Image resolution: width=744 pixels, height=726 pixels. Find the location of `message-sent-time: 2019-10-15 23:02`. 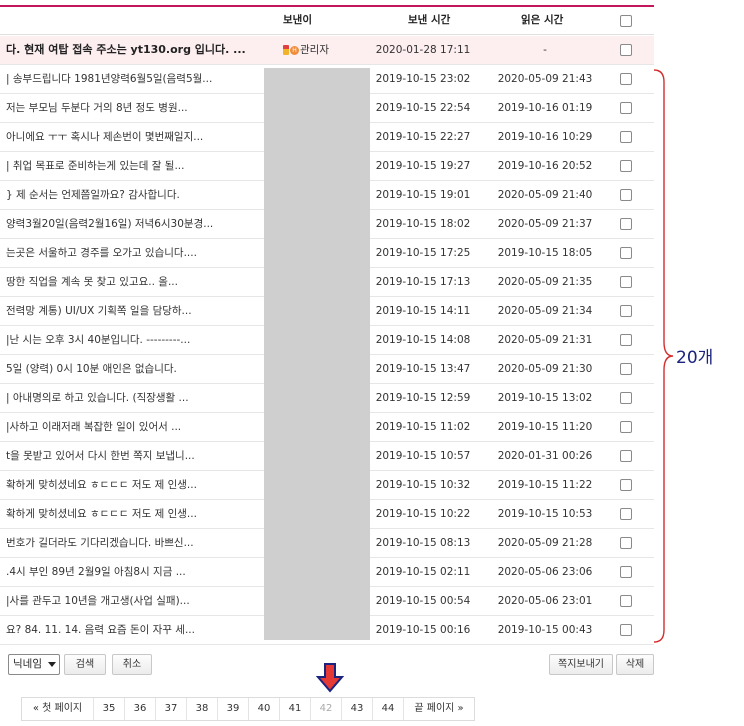

message-sent-time: 2019-10-15 23:02 is located at coordinates (423, 79).